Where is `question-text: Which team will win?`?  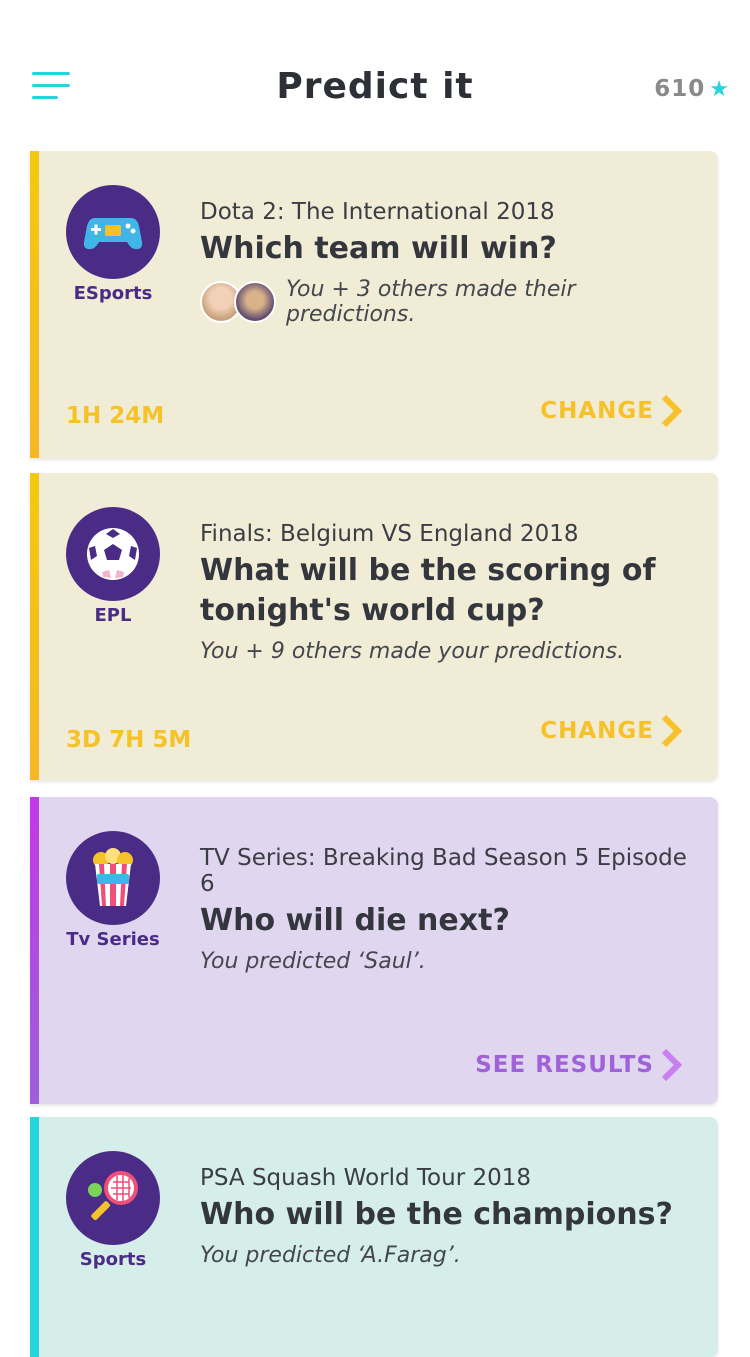 question-text: Which team will win? is located at coordinates (378, 248).